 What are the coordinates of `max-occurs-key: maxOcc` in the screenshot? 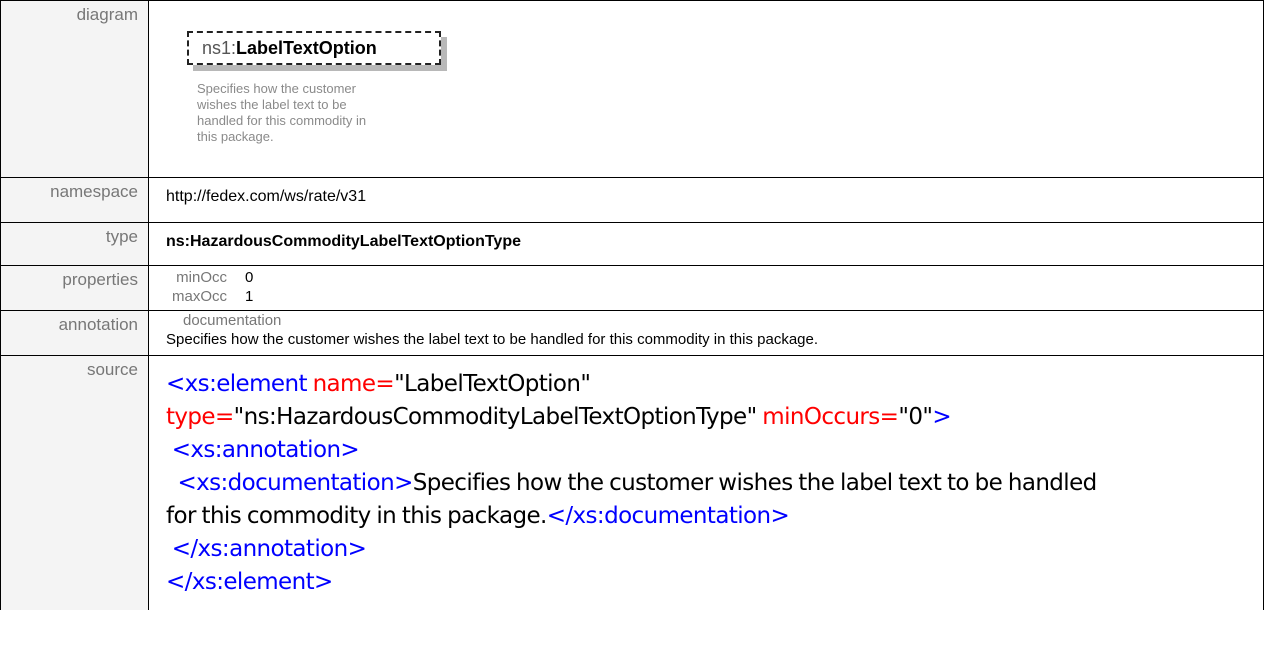 It's located at (199, 296).